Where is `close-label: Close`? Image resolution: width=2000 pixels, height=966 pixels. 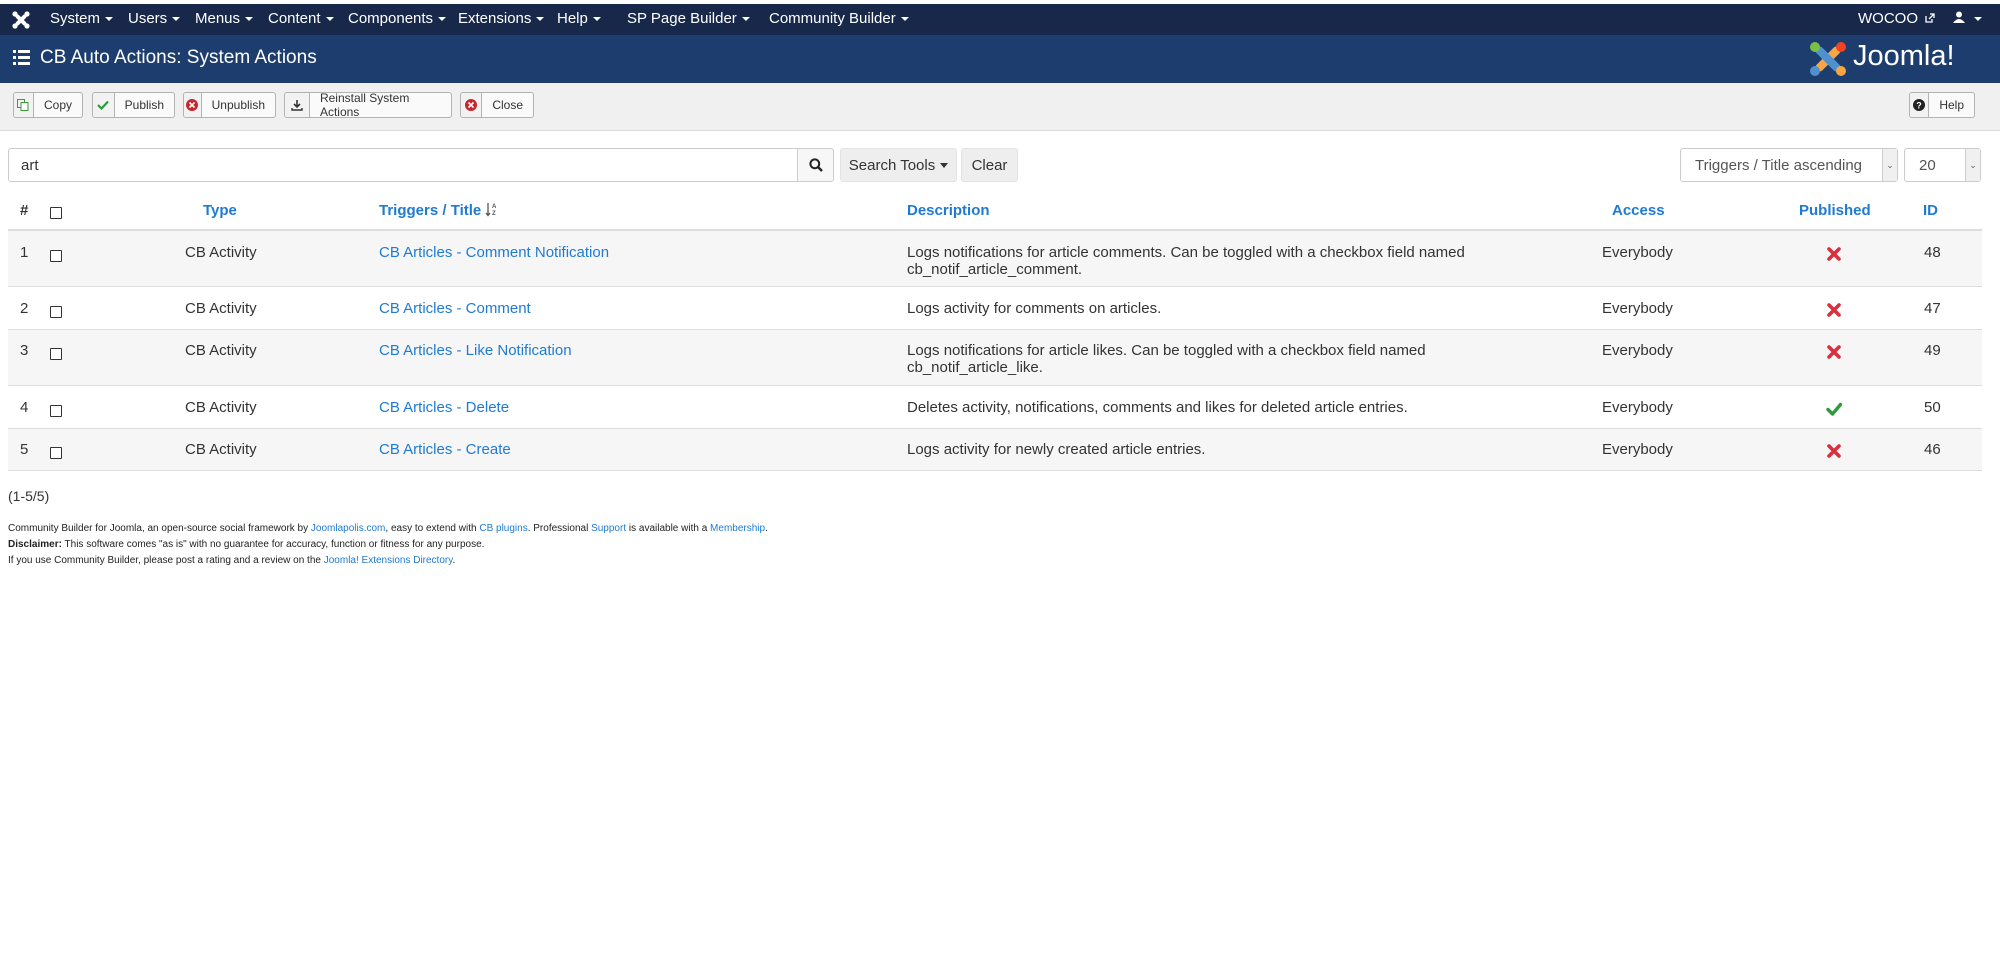
close-label: Close is located at coordinates (507, 105).